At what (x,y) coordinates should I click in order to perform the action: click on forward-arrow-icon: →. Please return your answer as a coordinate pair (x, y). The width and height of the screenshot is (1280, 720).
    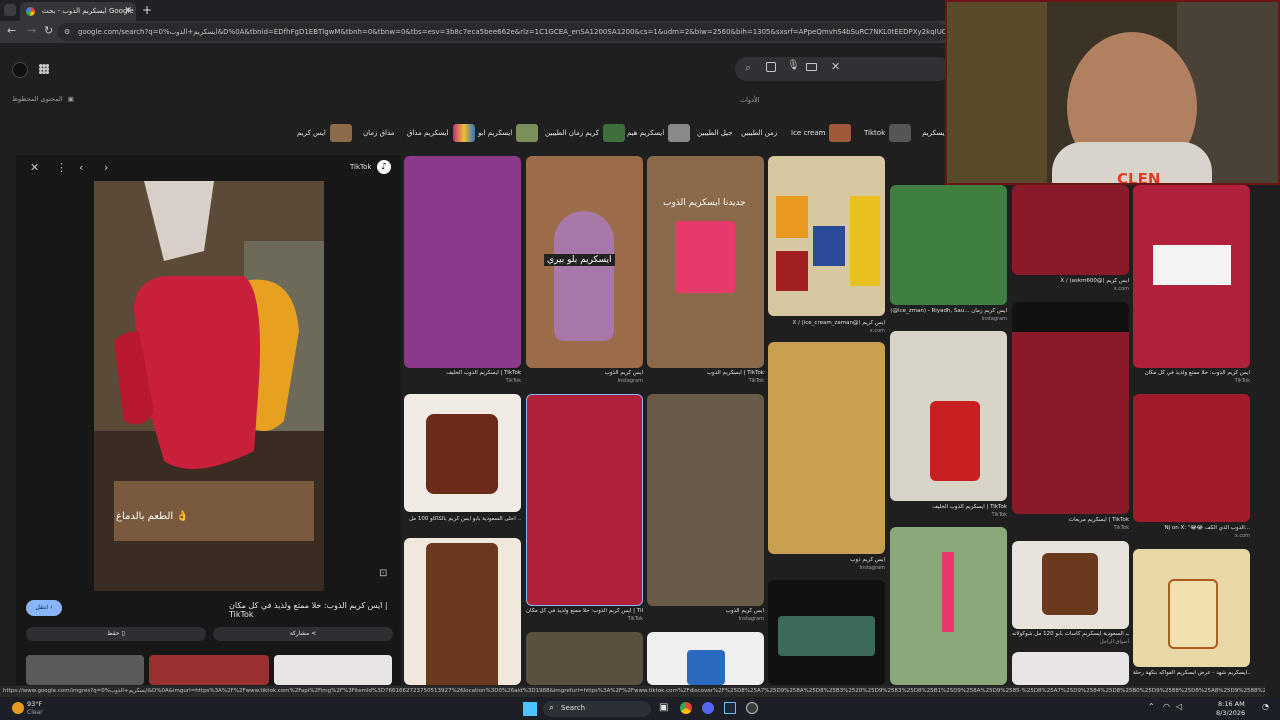
    Looking at the image, I should click on (31, 30).